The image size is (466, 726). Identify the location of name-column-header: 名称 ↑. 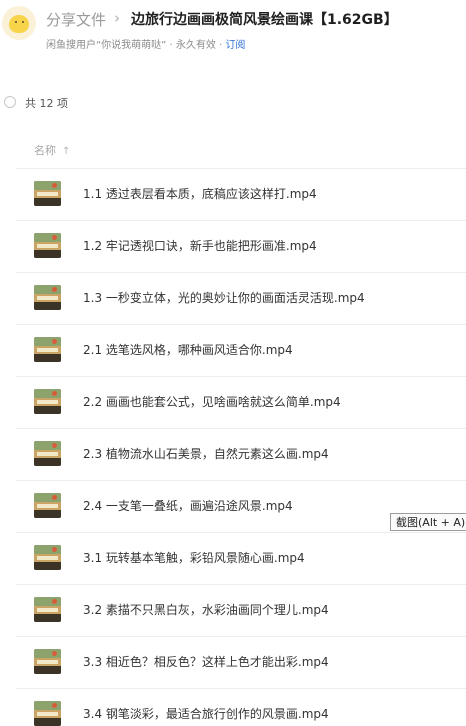
(52, 150).